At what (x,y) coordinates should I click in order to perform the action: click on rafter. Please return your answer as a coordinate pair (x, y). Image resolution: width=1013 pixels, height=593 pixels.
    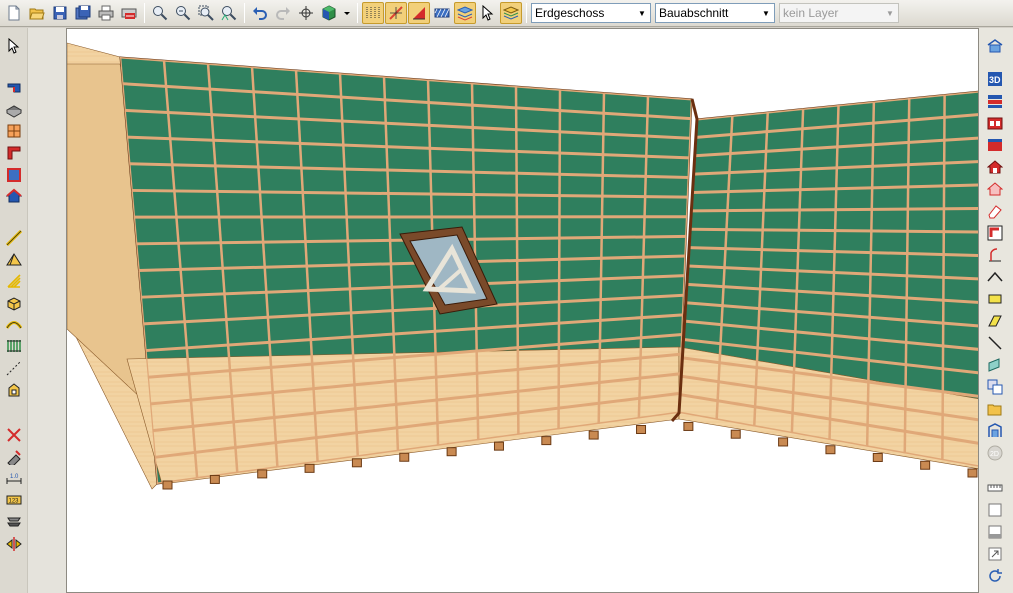
    Looking at the image, I should click on (559, 259).